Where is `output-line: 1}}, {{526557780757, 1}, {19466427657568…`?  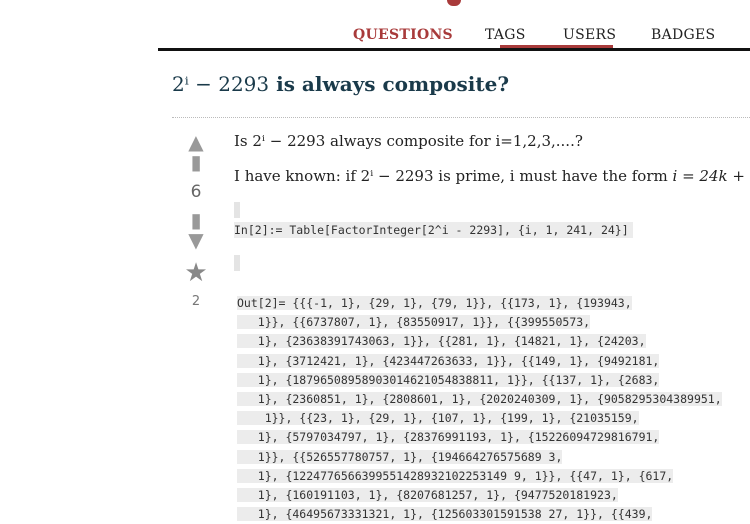
output-line: 1}}, {{526557780757, 1}, {19466427657568… is located at coordinates (492, 457).